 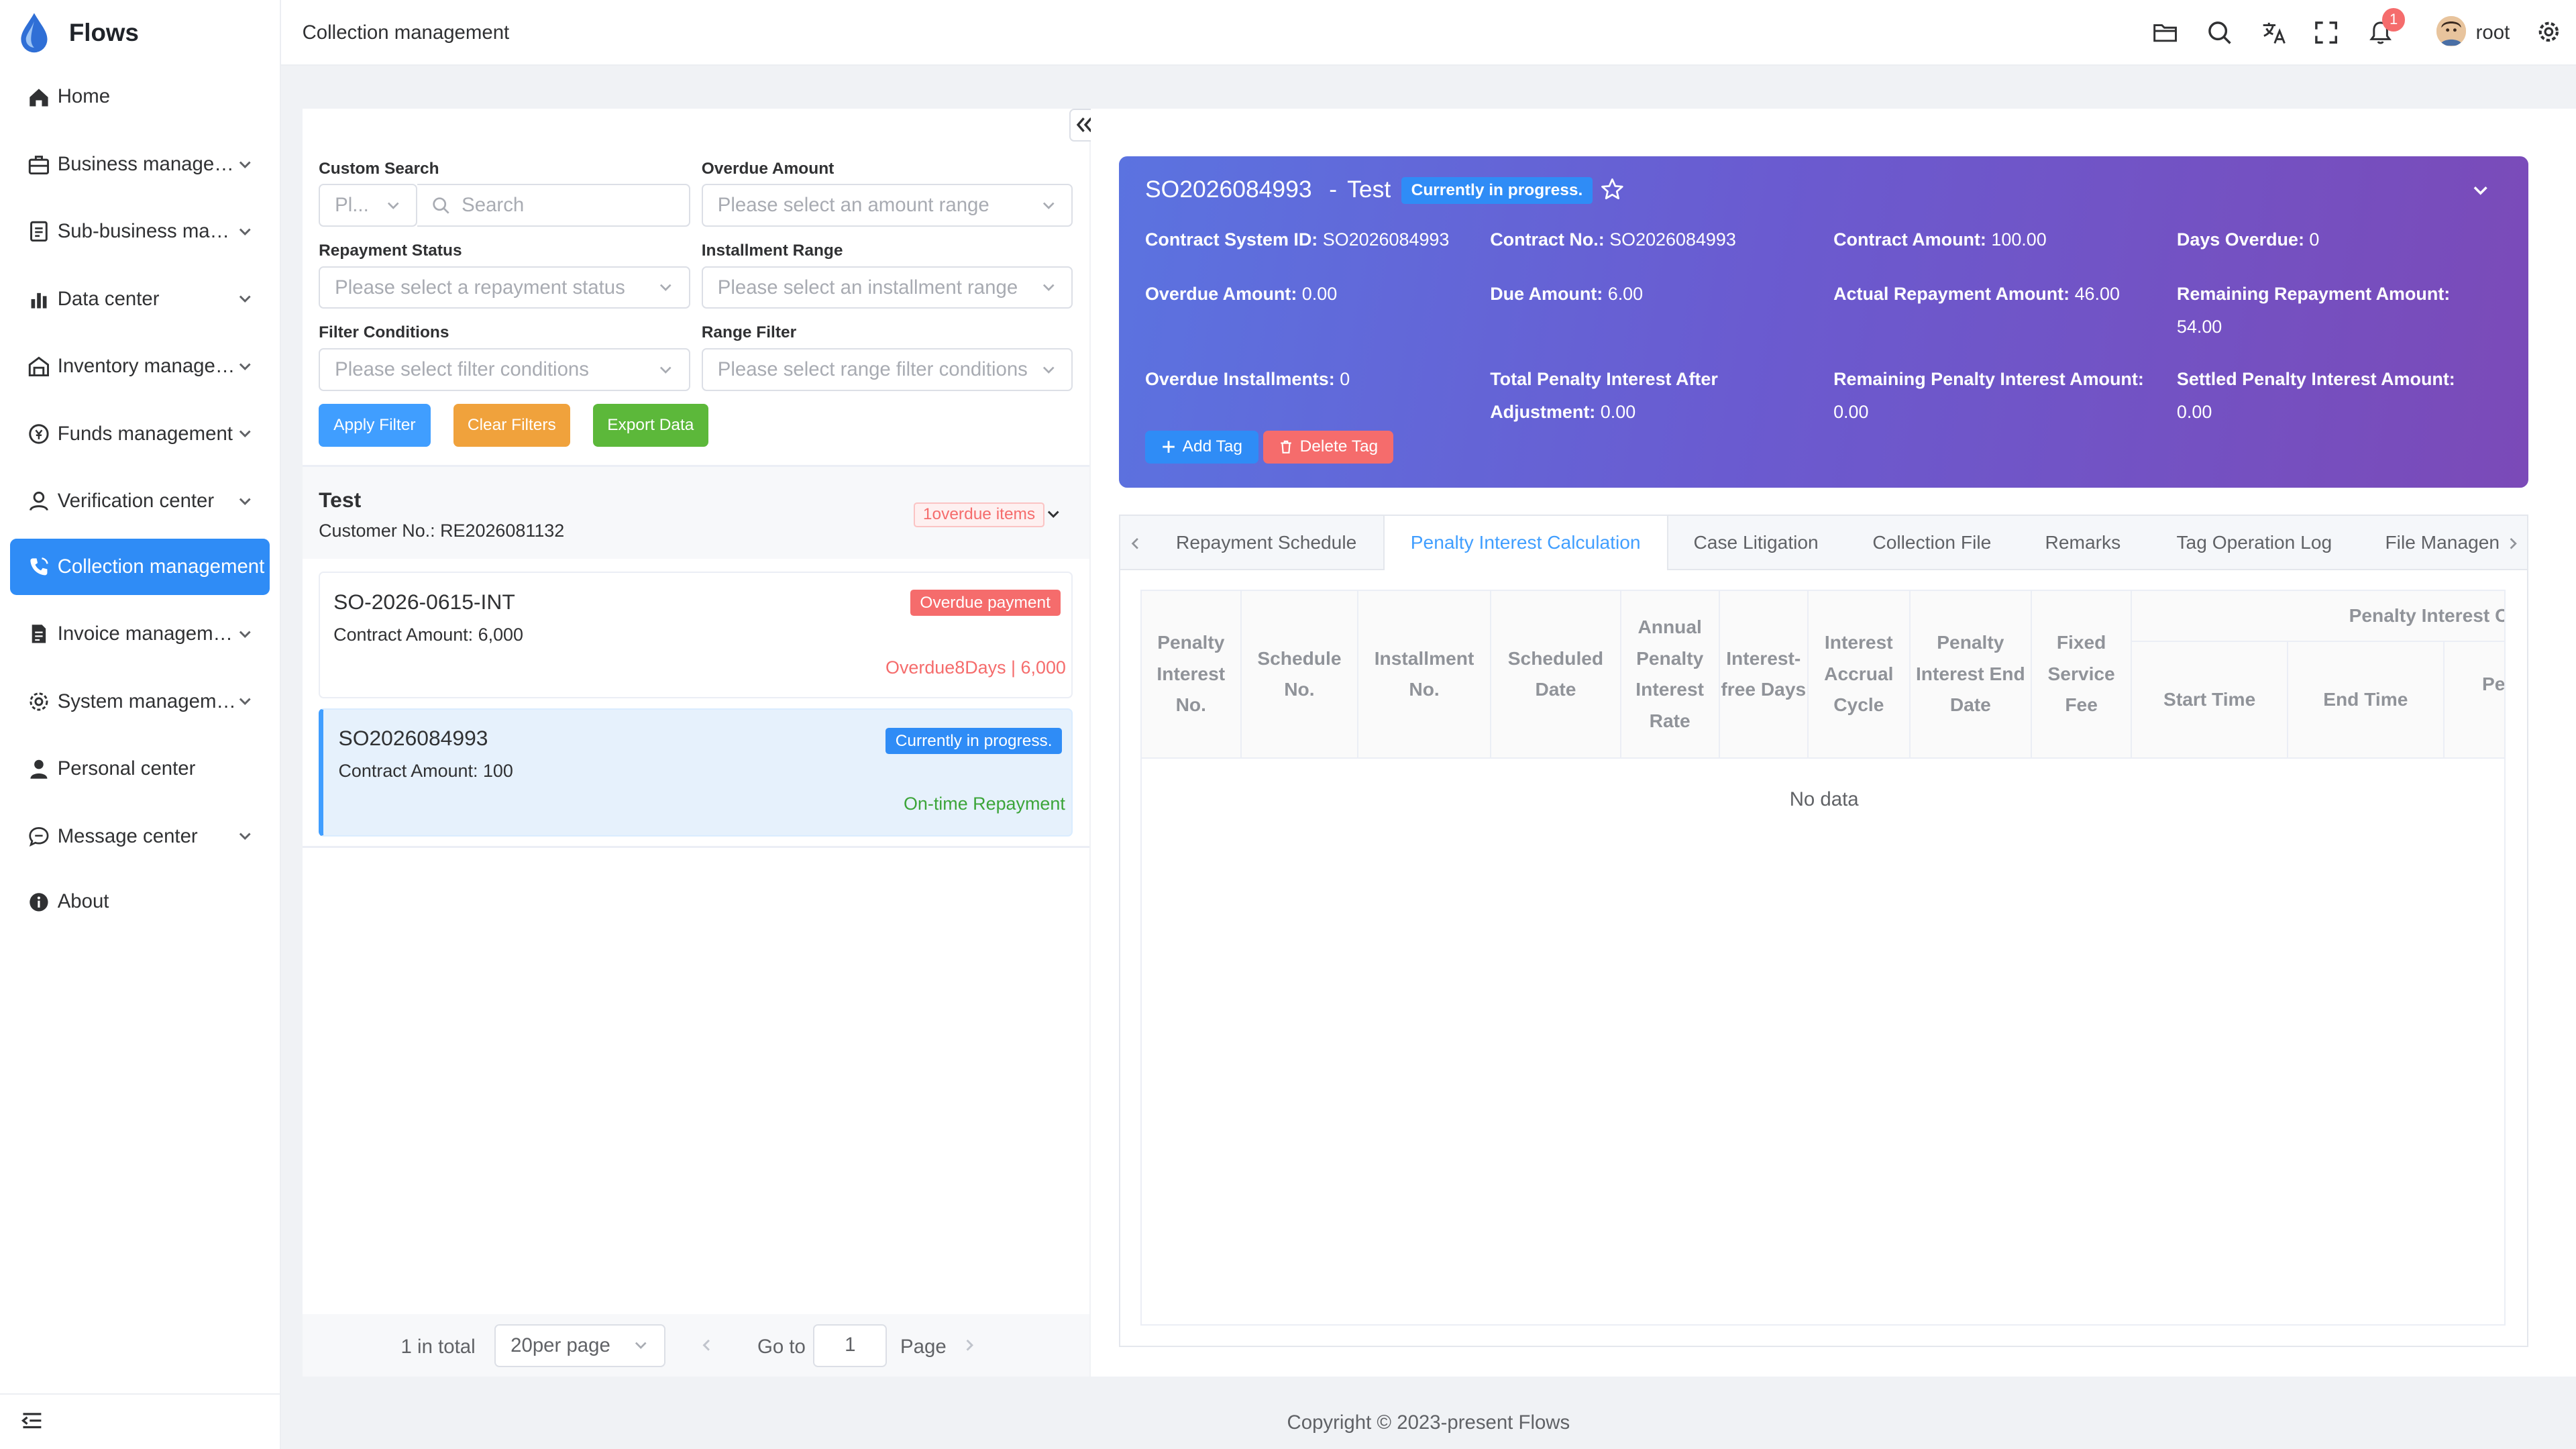 I want to click on tab-repayment-schedule: Repayment Schedule, so click(x=1266, y=543).